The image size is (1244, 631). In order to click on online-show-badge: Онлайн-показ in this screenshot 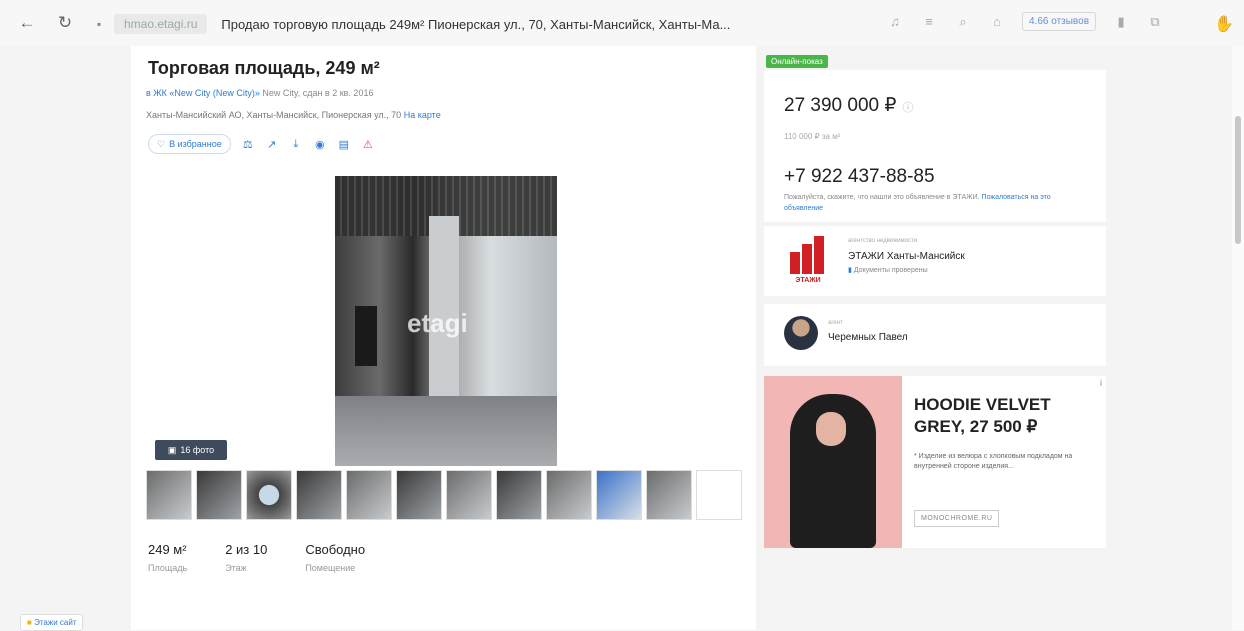, I will do `click(797, 61)`.